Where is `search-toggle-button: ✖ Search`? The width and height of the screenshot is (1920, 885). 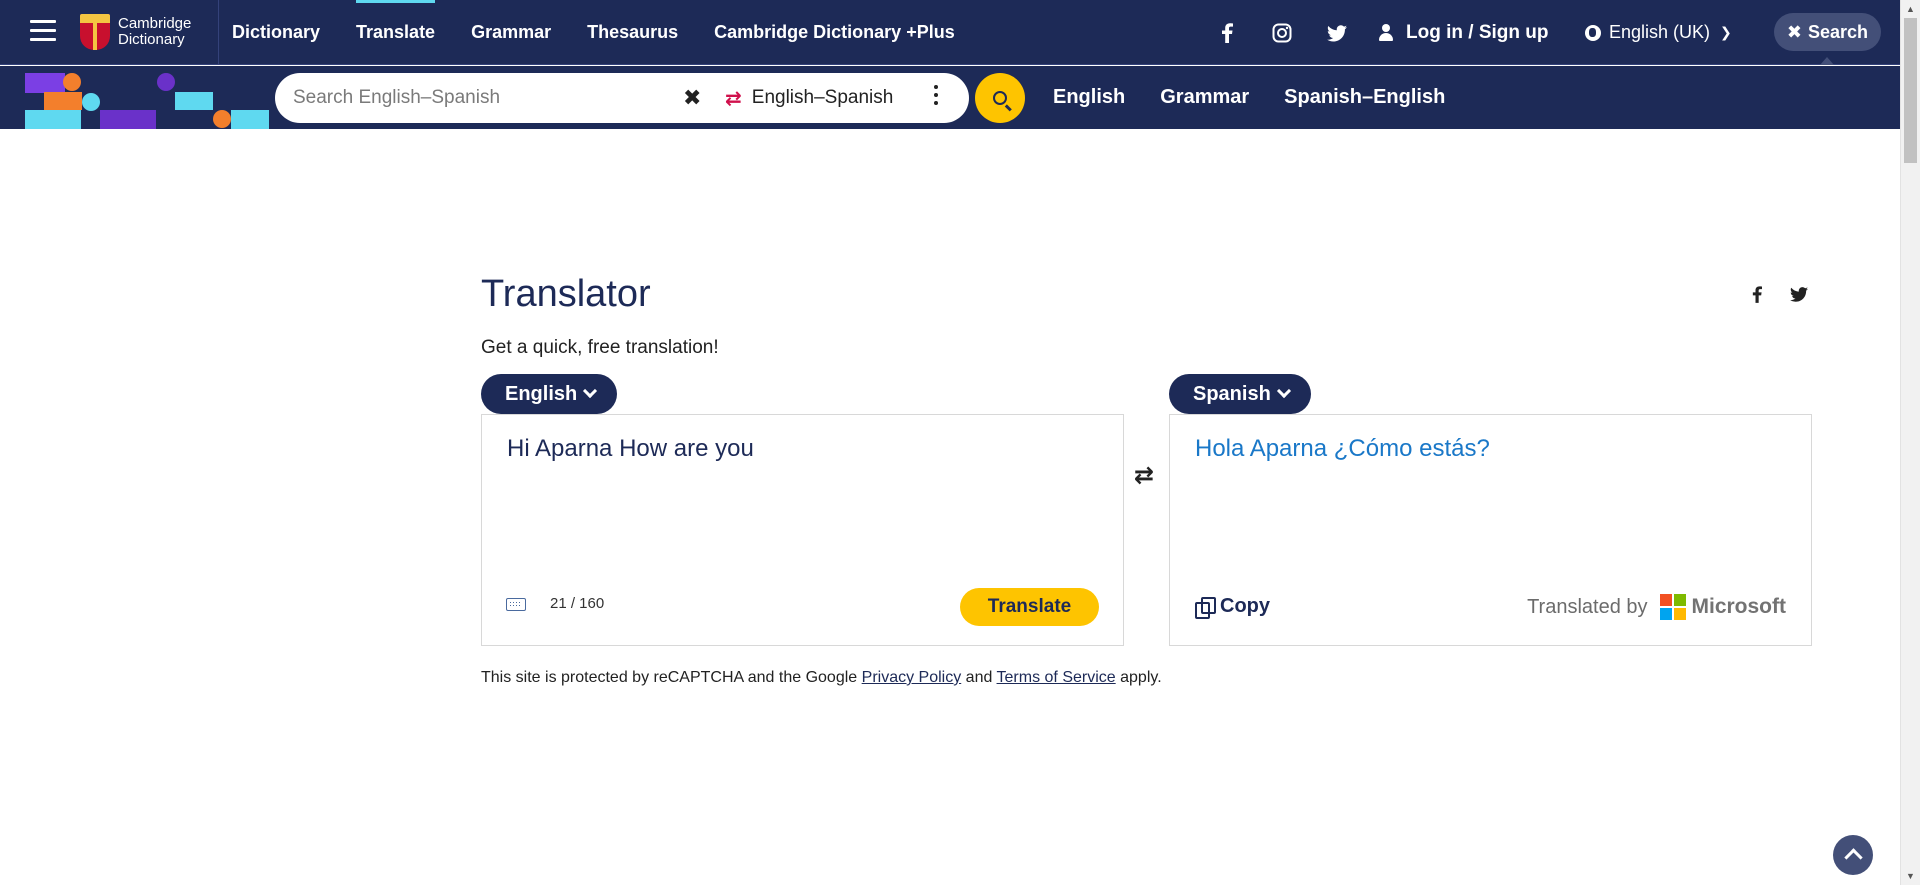
search-toggle-button: ✖ Search is located at coordinates (1827, 32).